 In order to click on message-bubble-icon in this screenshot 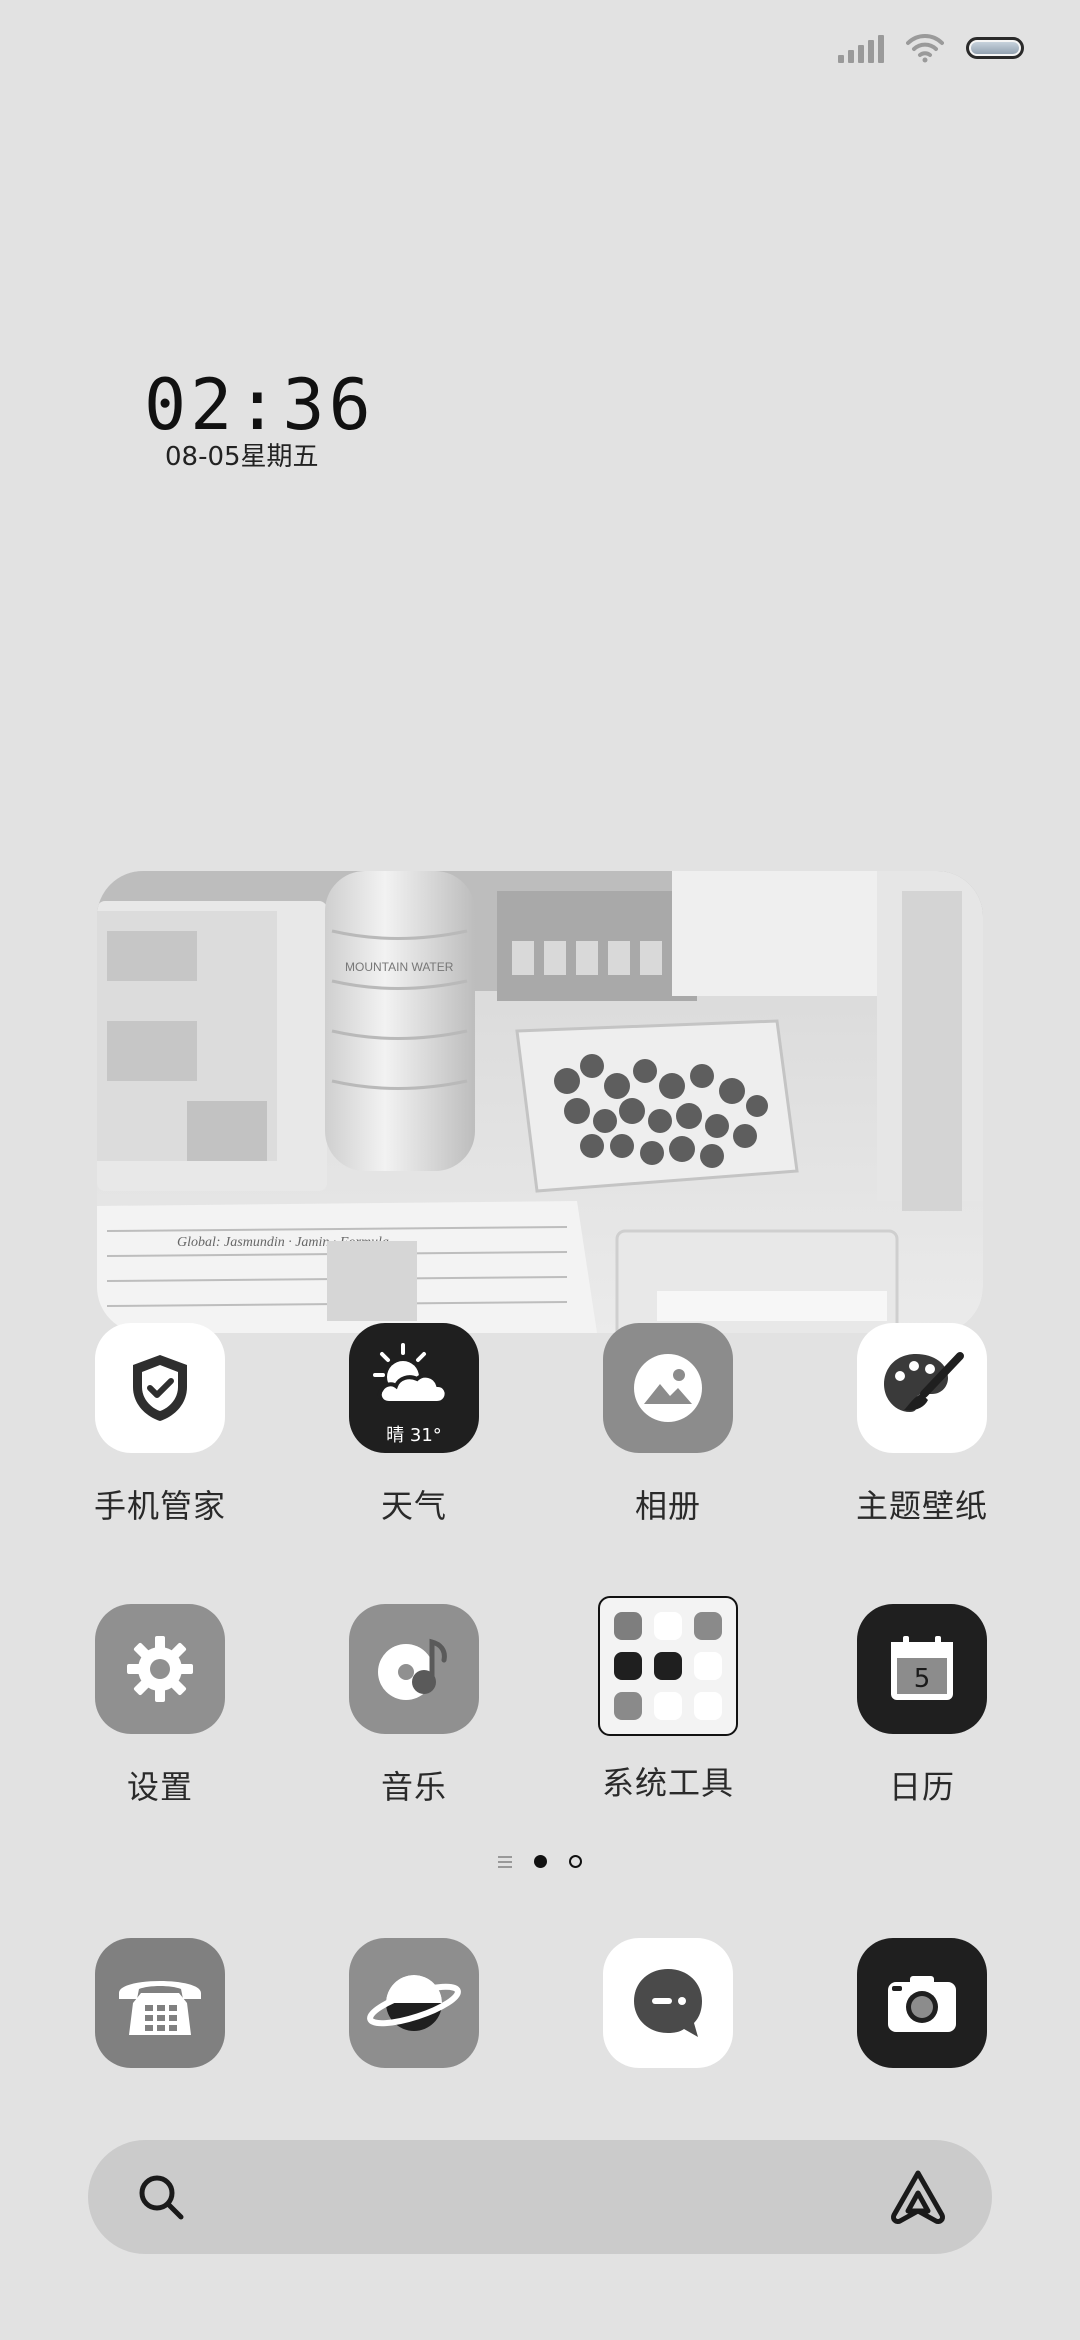, I will do `click(668, 2003)`.